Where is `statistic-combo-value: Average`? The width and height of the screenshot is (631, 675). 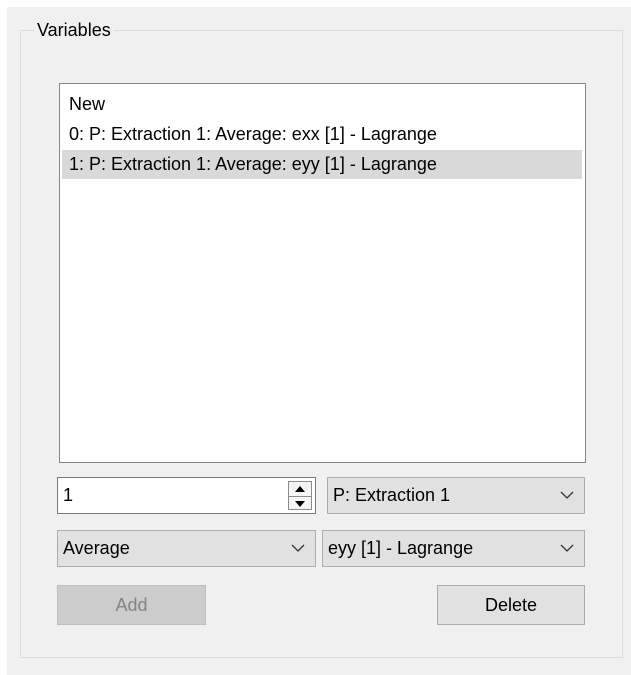
statistic-combo-value: Average is located at coordinates (96, 548).